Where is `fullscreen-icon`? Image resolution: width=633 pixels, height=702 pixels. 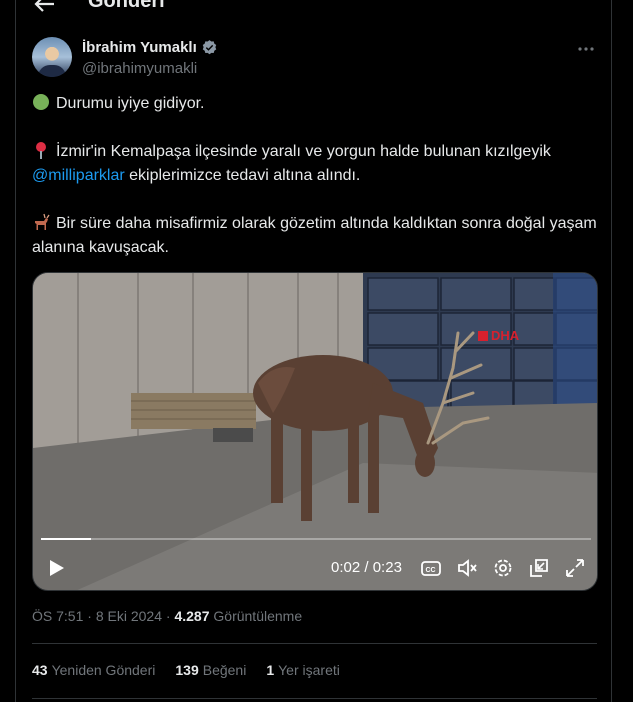
fullscreen-icon is located at coordinates (575, 568).